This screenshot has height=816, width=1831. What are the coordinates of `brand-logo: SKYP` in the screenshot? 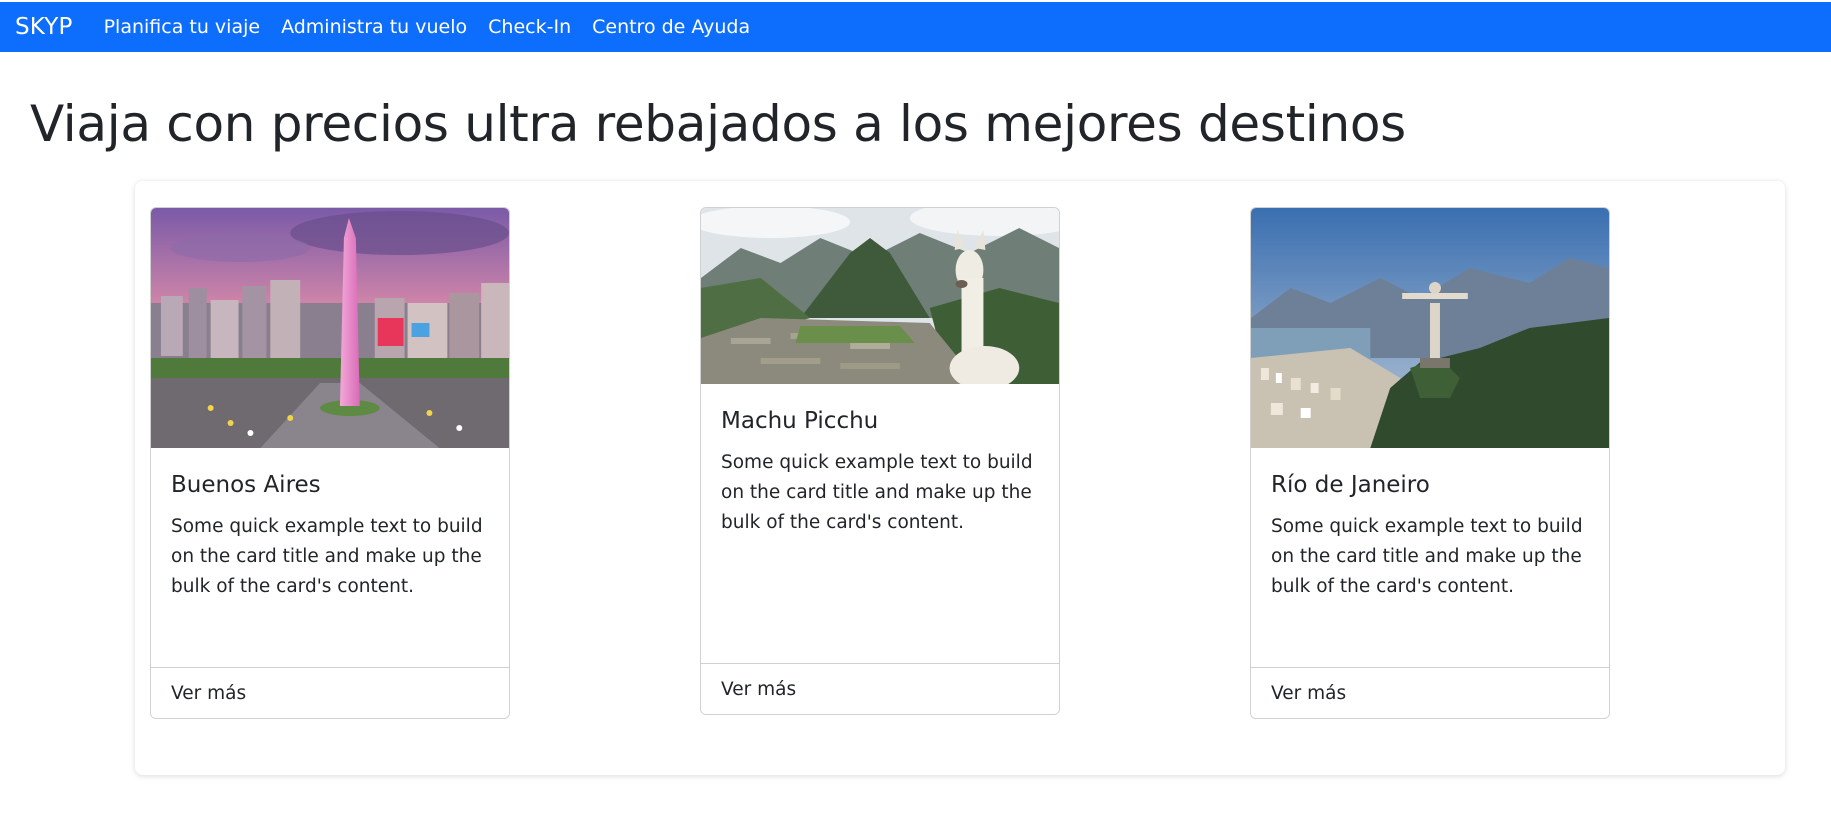 It's located at (44, 27).